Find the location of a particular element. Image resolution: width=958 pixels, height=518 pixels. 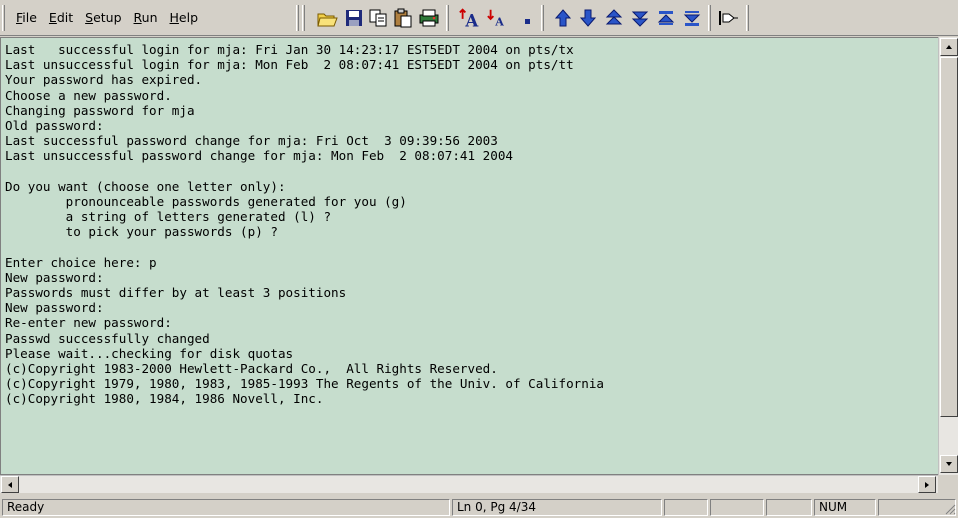

menu-run-label: un is located at coordinates (149, 17).